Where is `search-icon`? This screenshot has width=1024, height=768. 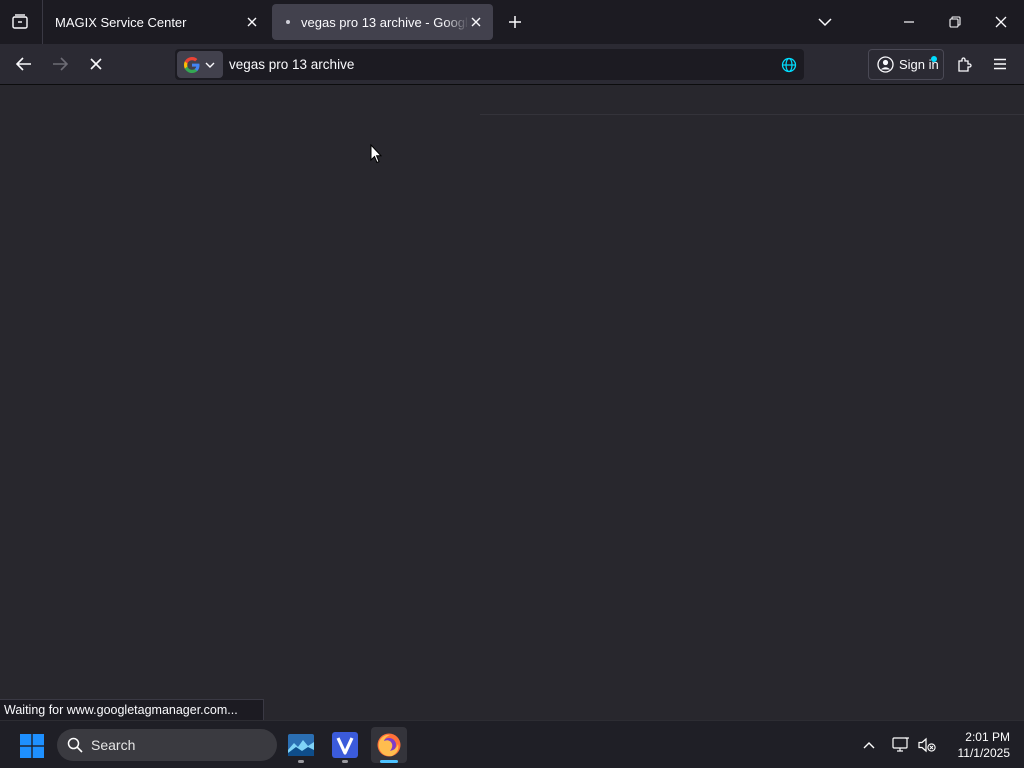 search-icon is located at coordinates (75, 745).